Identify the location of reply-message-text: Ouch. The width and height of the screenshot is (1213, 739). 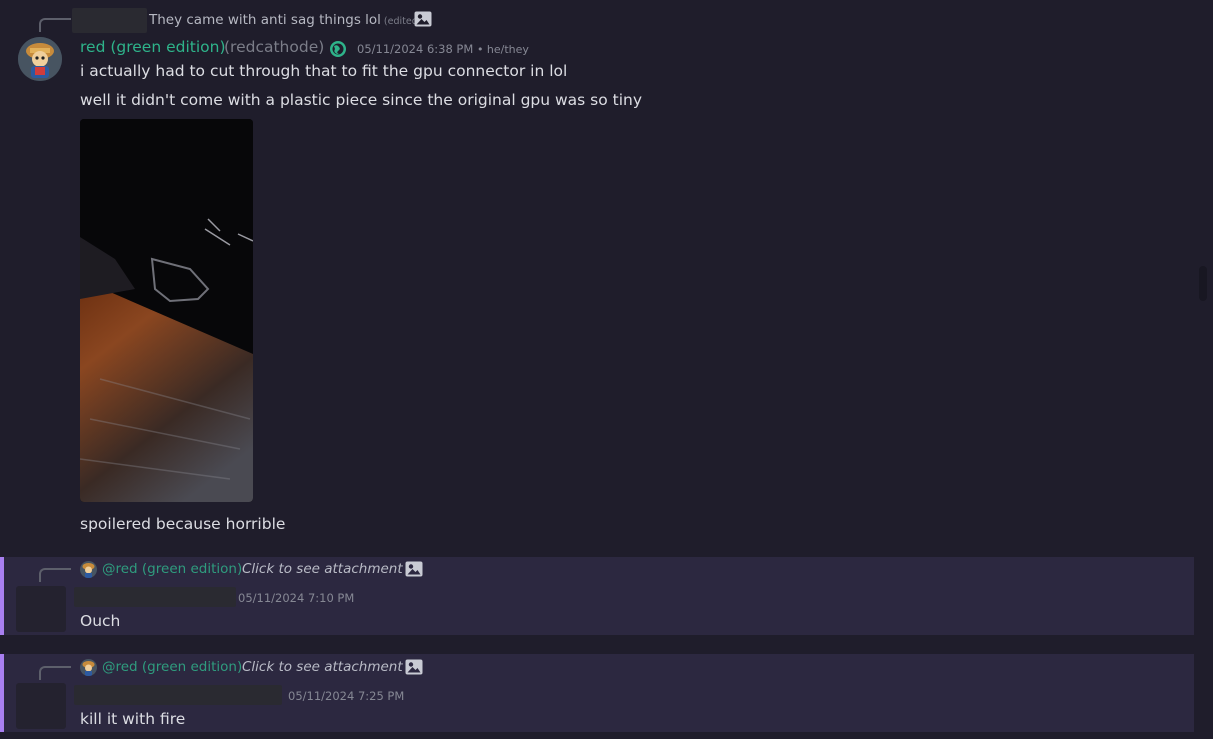
(100, 621).